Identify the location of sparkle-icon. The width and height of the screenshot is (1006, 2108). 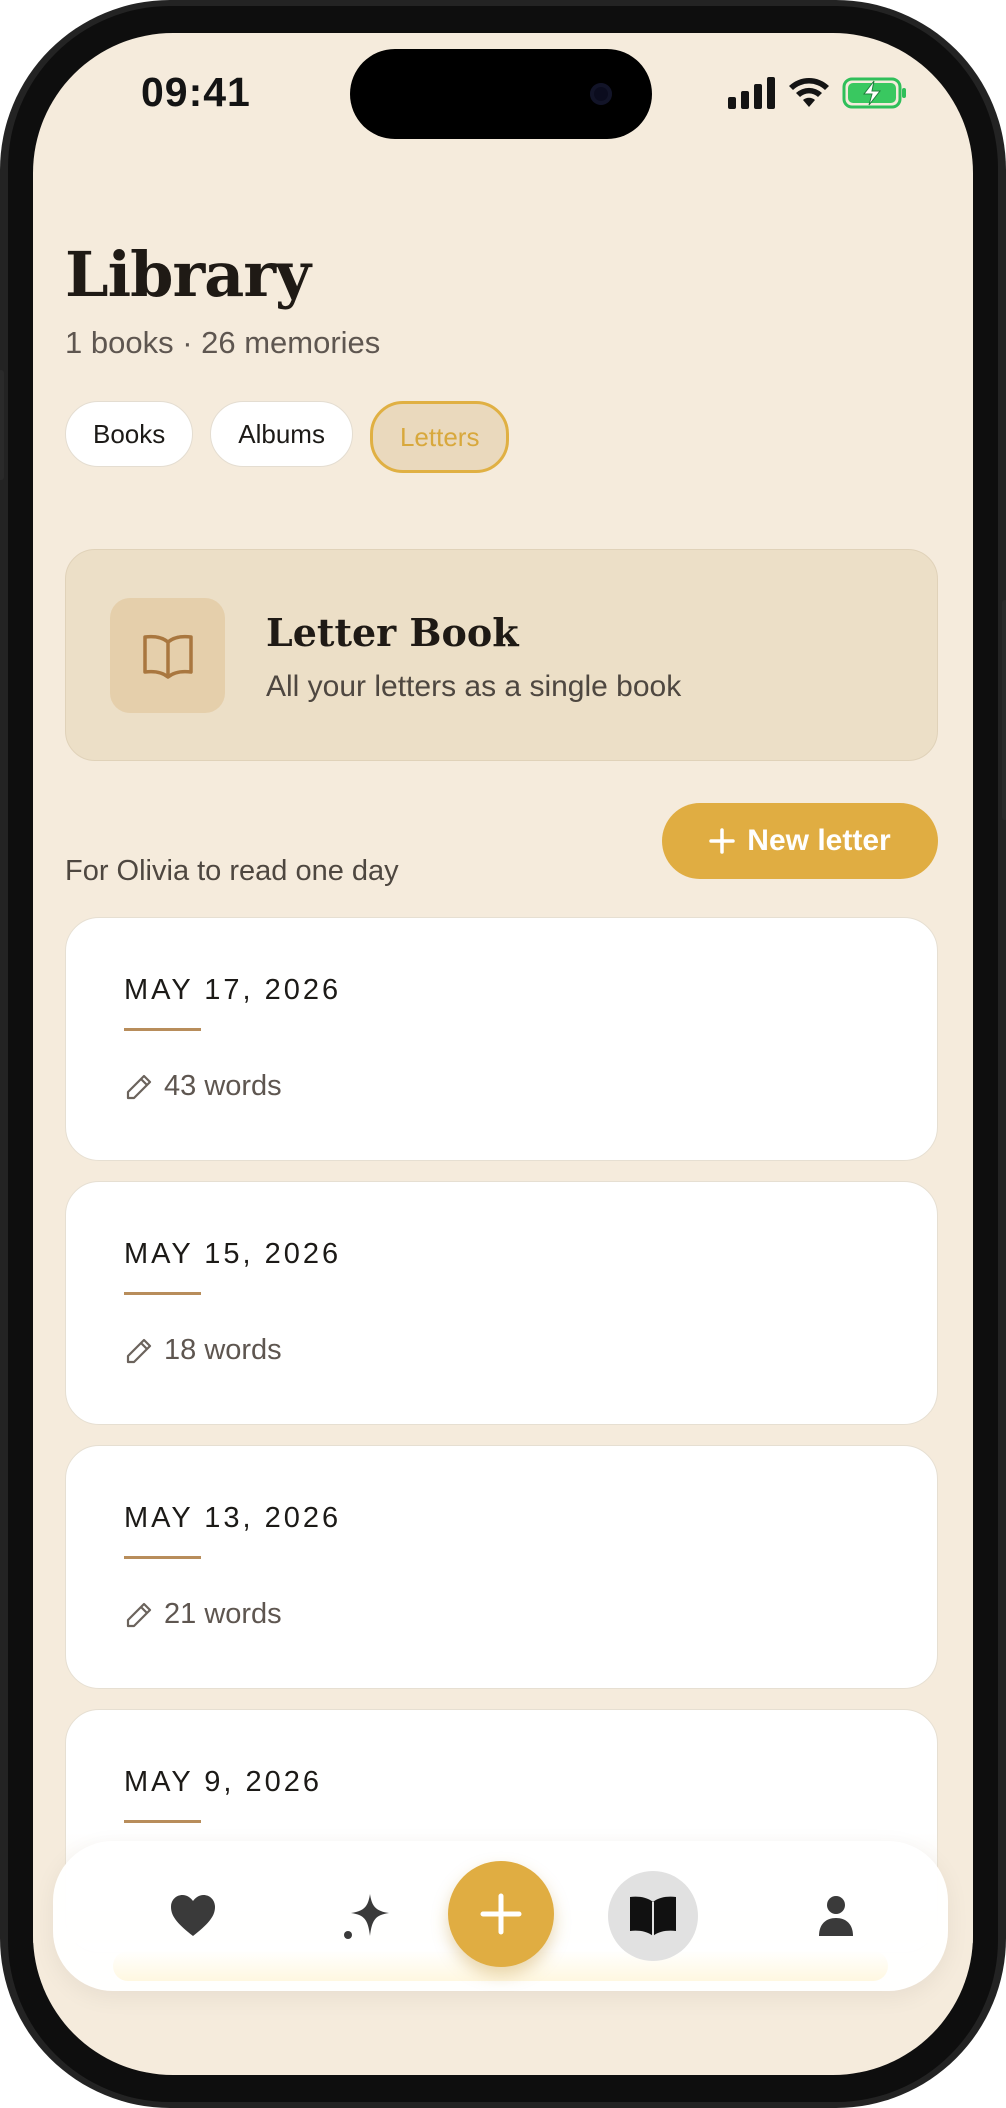
(366, 1916).